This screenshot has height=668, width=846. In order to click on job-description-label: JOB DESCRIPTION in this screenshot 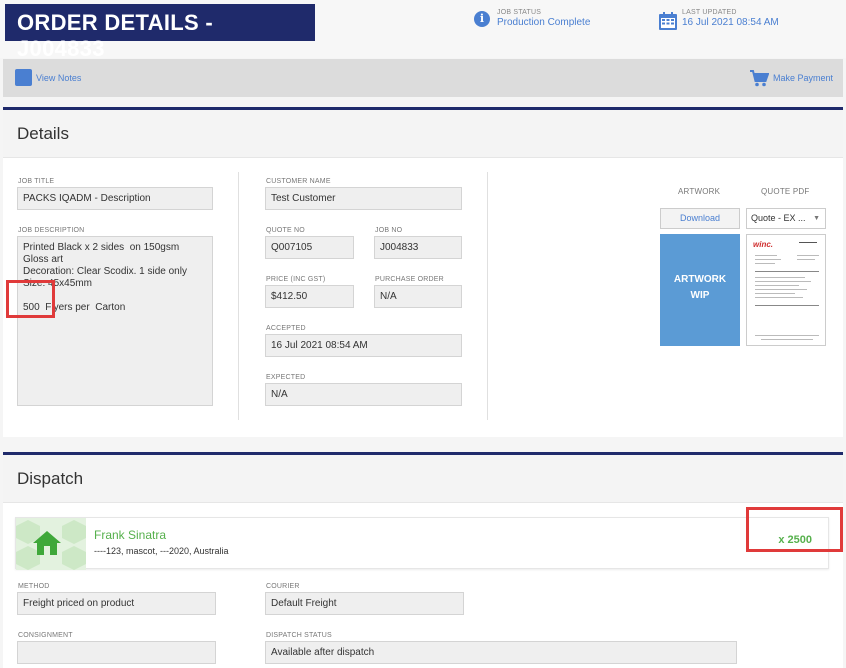, I will do `click(51, 230)`.